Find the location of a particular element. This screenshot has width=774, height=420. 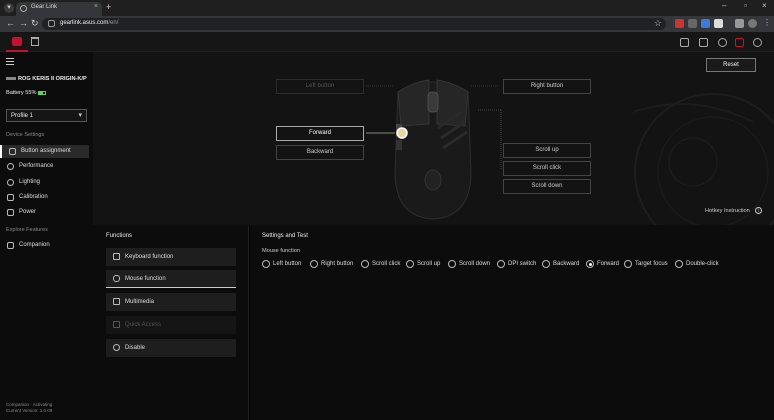

radio-label: Forward is located at coordinates (608, 264).